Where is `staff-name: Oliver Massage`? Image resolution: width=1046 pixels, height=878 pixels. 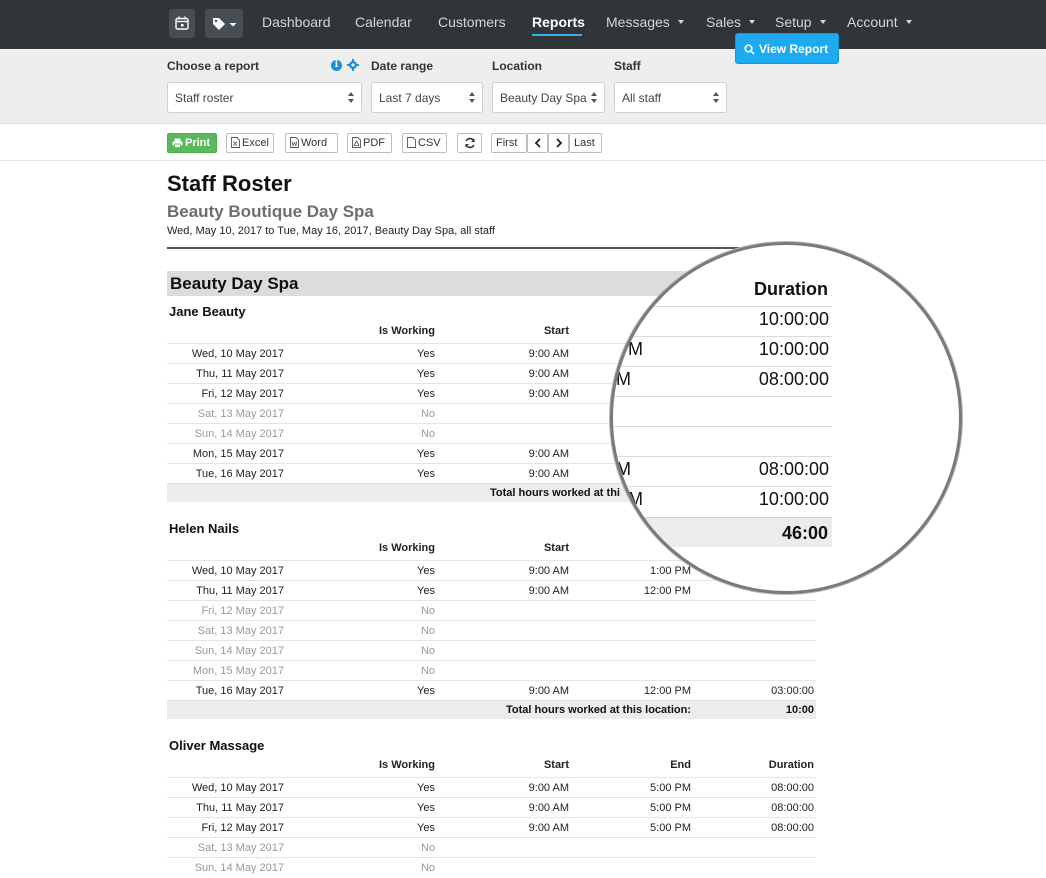
staff-name: Oliver Massage is located at coordinates (217, 745).